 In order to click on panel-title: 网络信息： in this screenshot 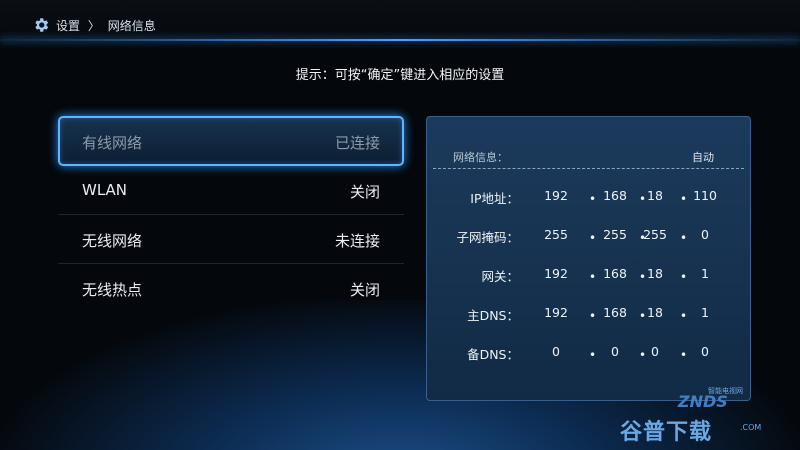, I will do `click(480, 157)`.